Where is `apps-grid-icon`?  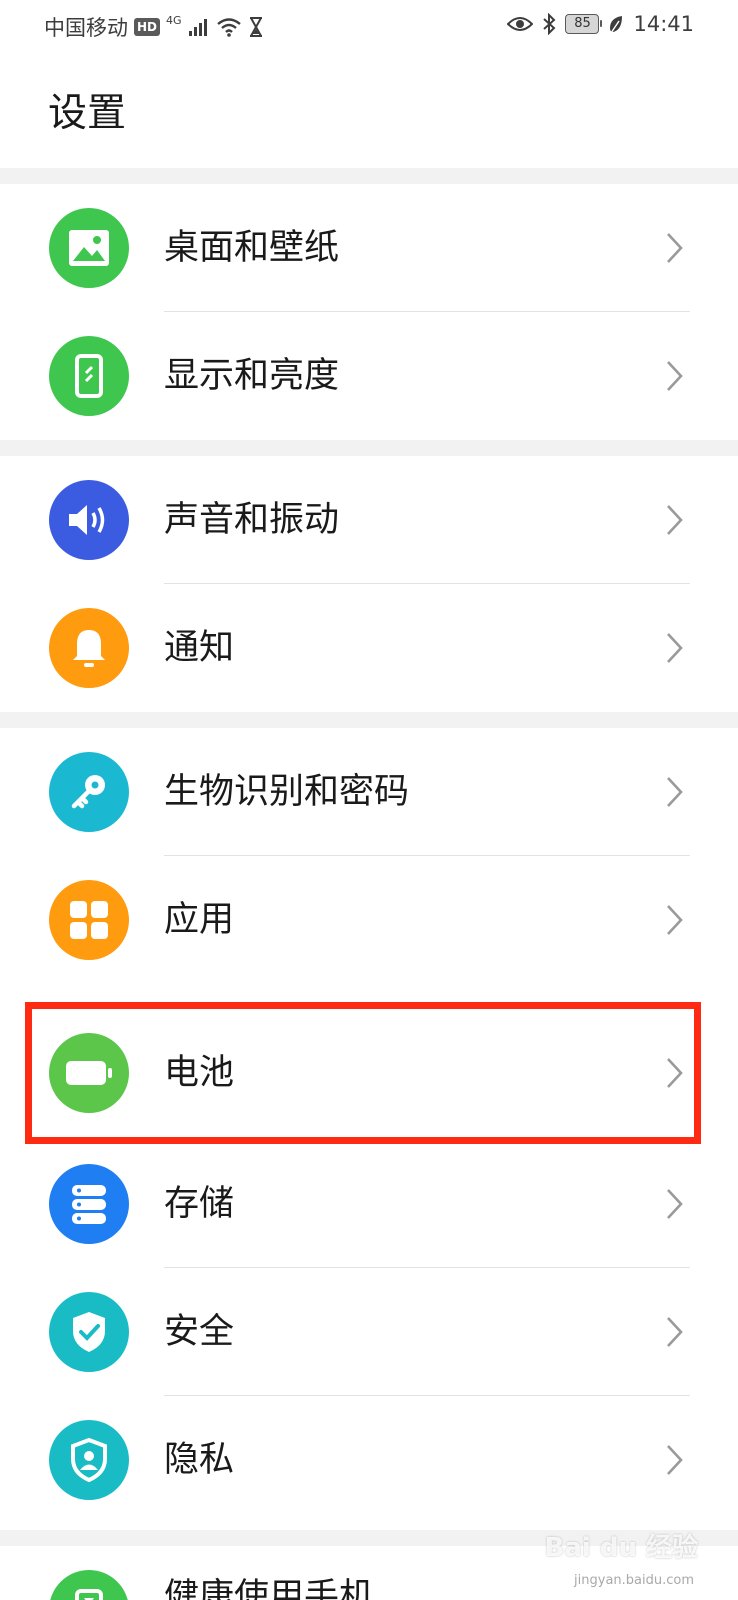 apps-grid-icon is located at coordinates (89, 920).